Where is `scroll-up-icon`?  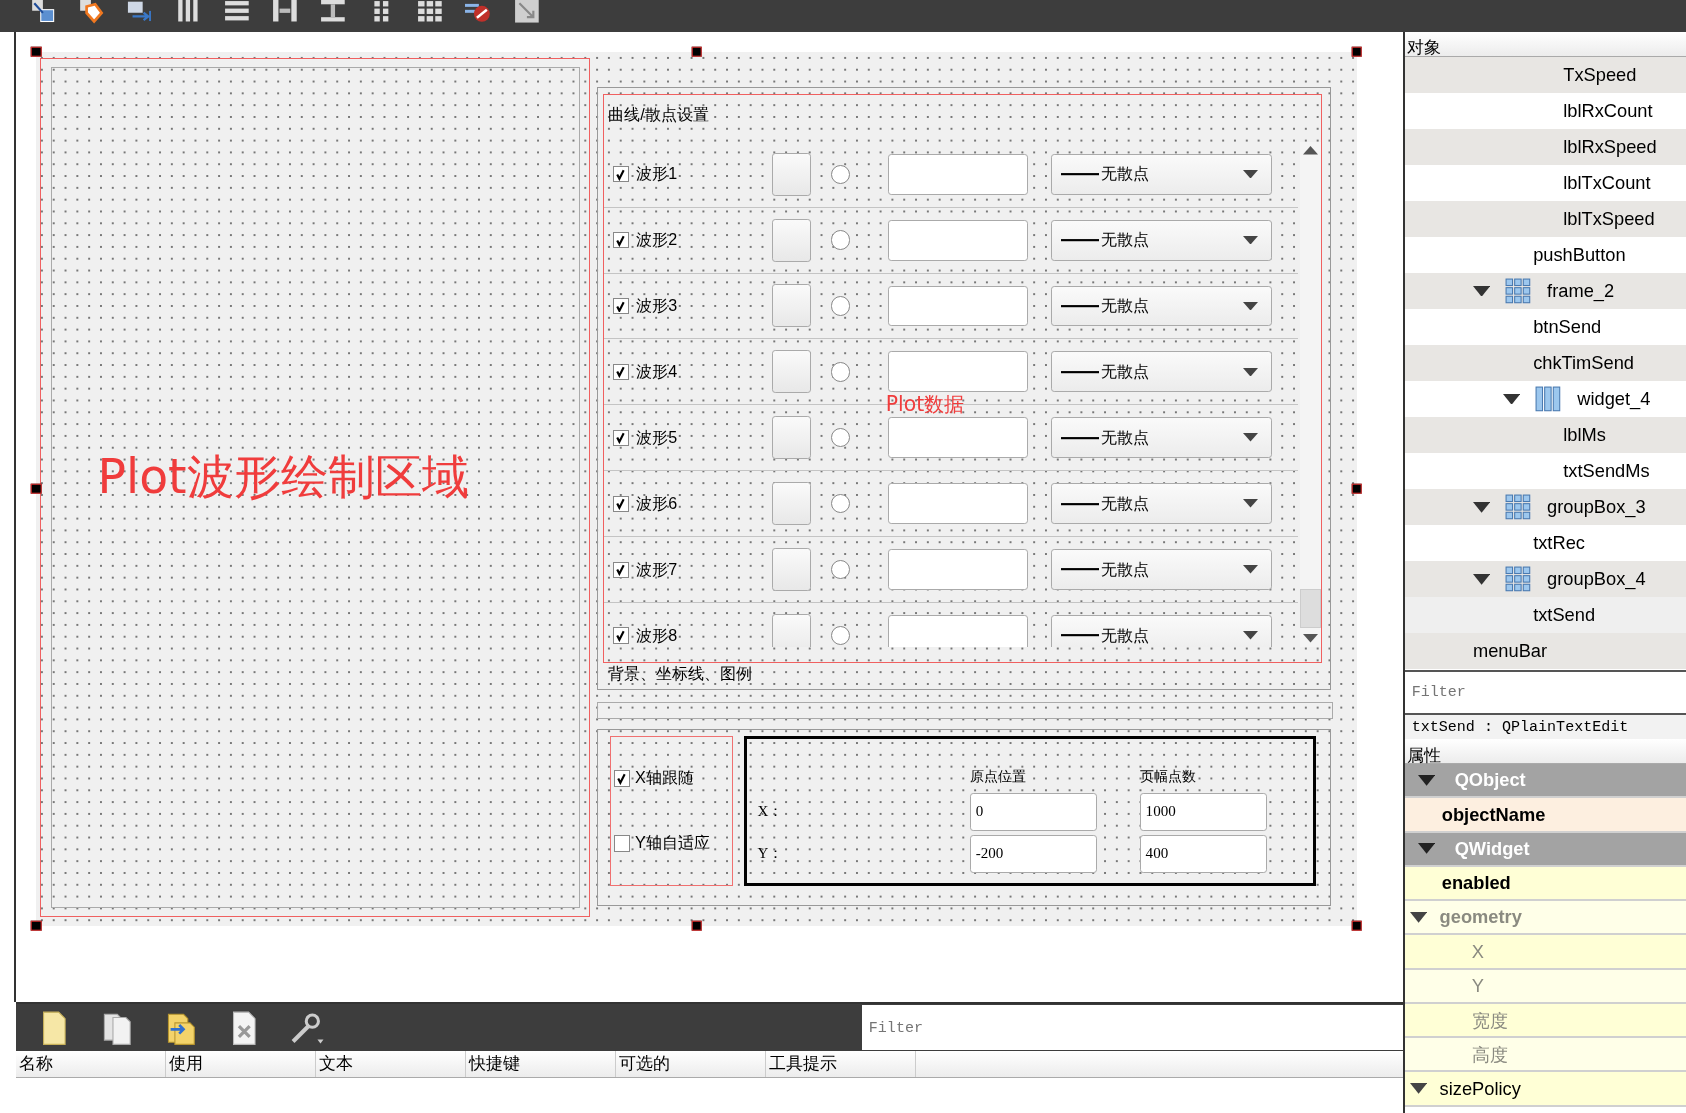
scroll-up-icon is located at coordinates (1311, 150).